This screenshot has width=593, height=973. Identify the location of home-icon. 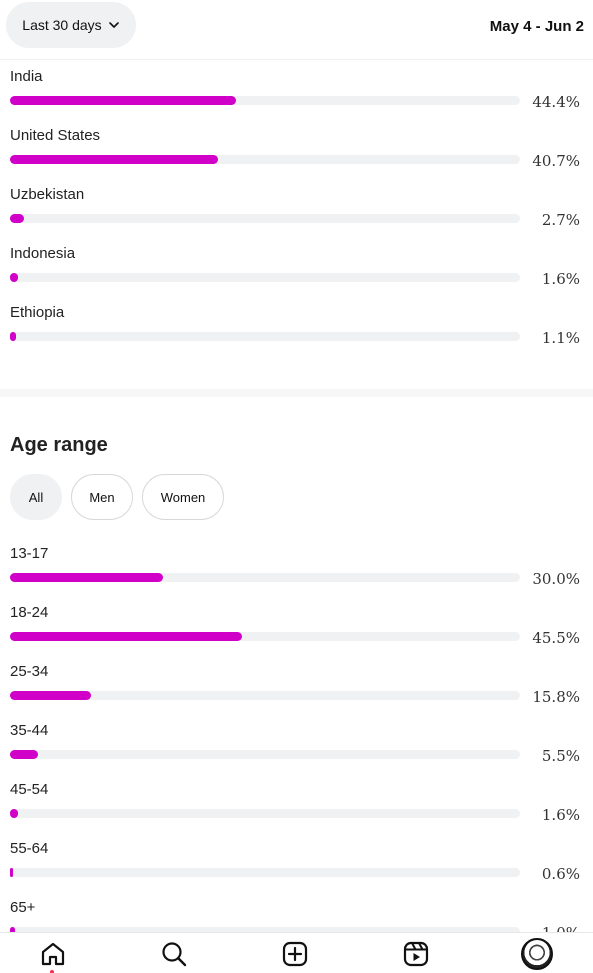
(53, 954).